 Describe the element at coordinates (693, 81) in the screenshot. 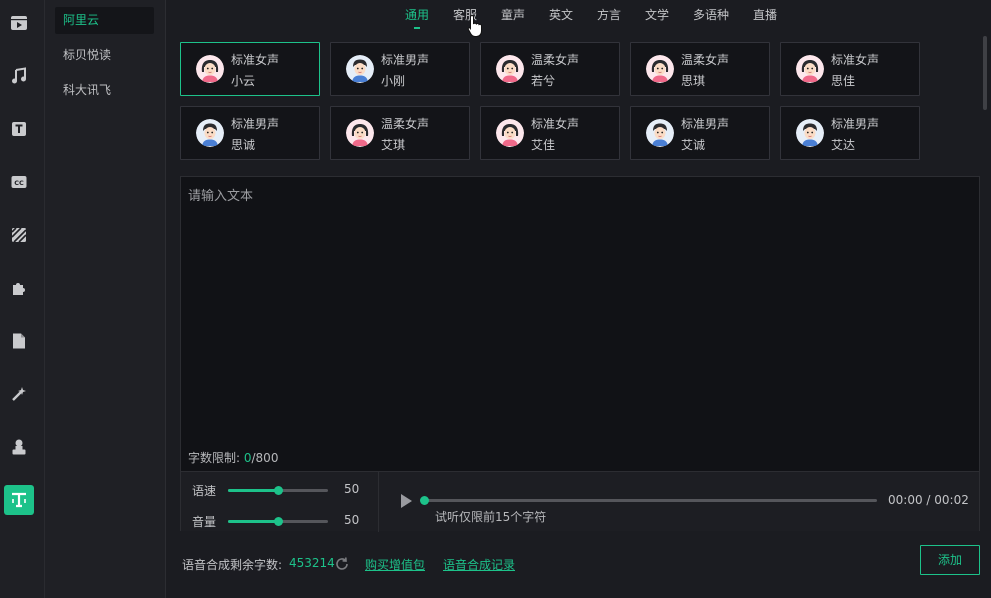

I see `voice-name: 思琪` at that location.